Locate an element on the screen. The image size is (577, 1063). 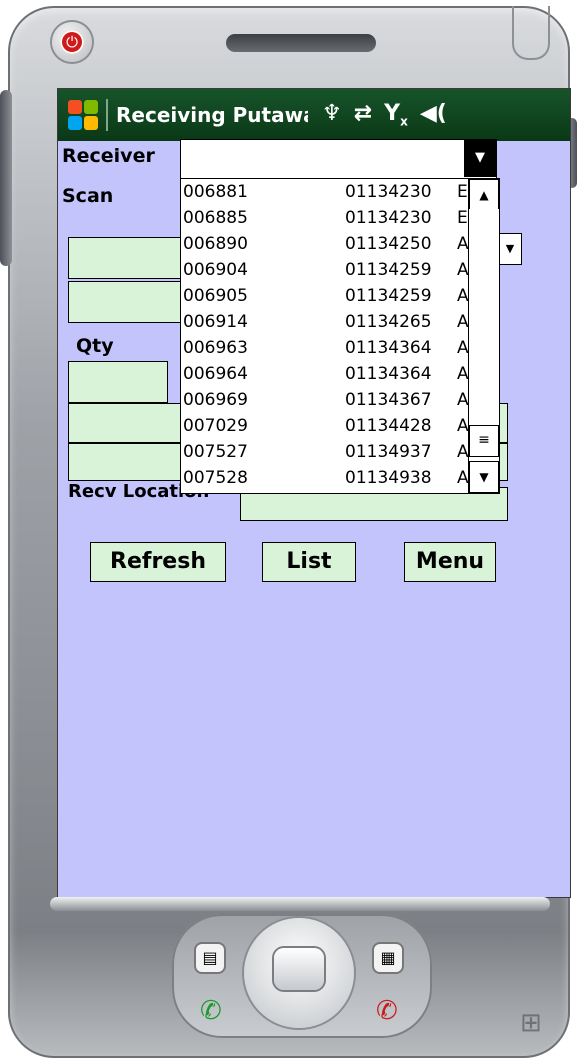
list-item-cell: 006914 is located at coordinates (215, 322).